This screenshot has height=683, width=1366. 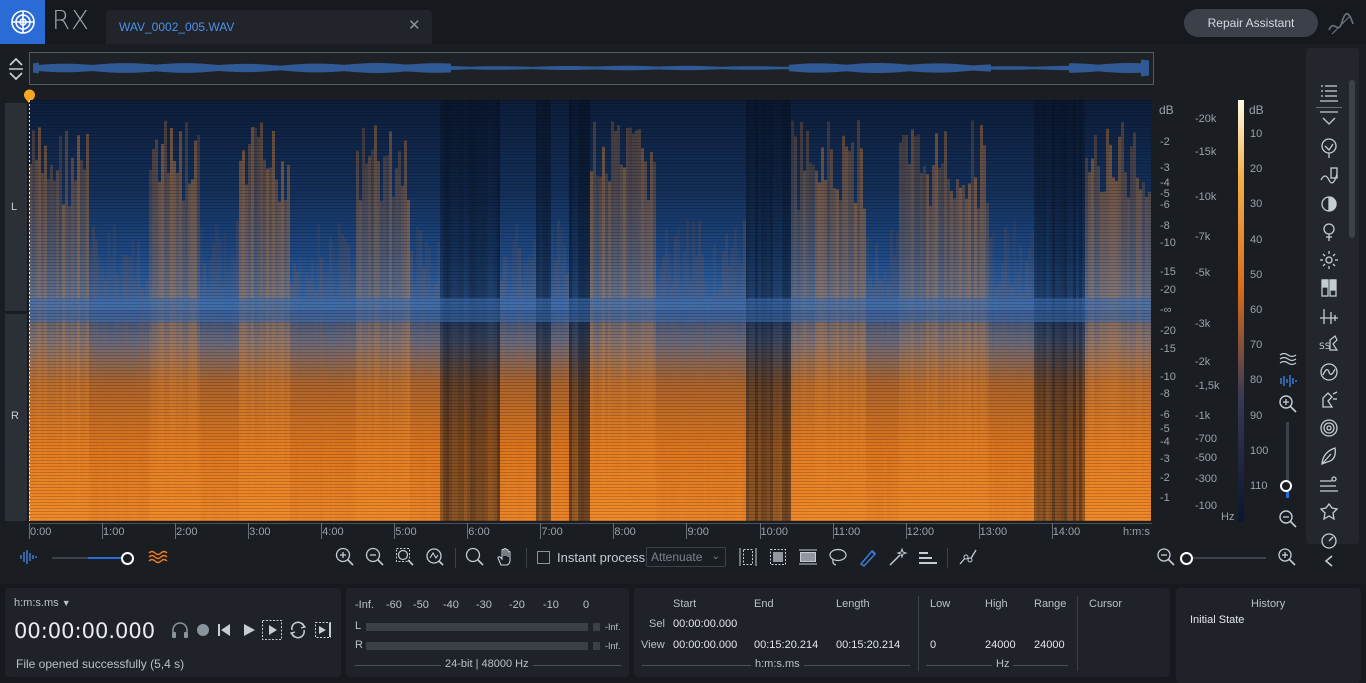 I want to click on lasso-tool-icon, so click(x=838, y=557).